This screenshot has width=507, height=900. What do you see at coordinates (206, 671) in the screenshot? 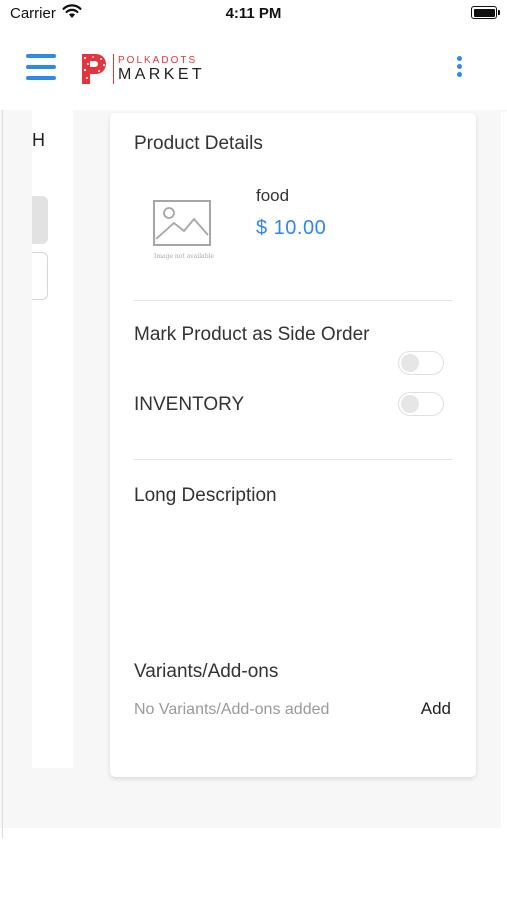
I see `variants-addons-label: Variants/Add-ons` at bounding box center [206, 671].